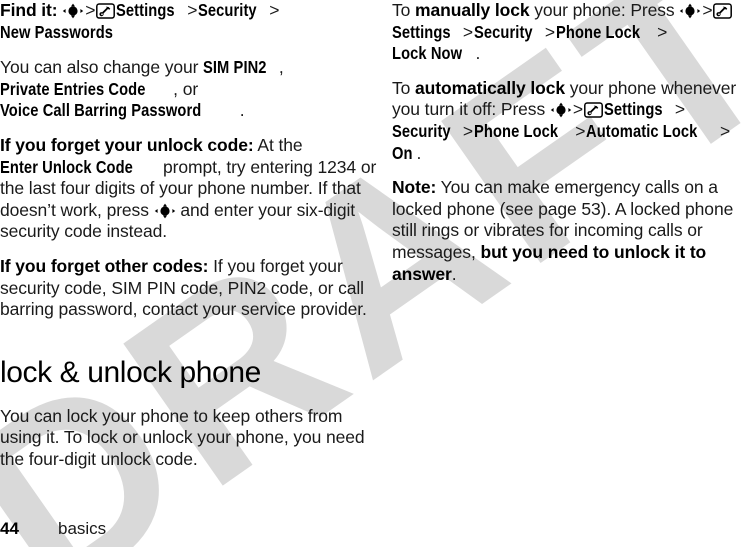  What do you see at coordinates (189, 288) in the screenshot?
I see `paragraph-forgot-other-codes: If you forget other codes` at bounding box center [189, 288].